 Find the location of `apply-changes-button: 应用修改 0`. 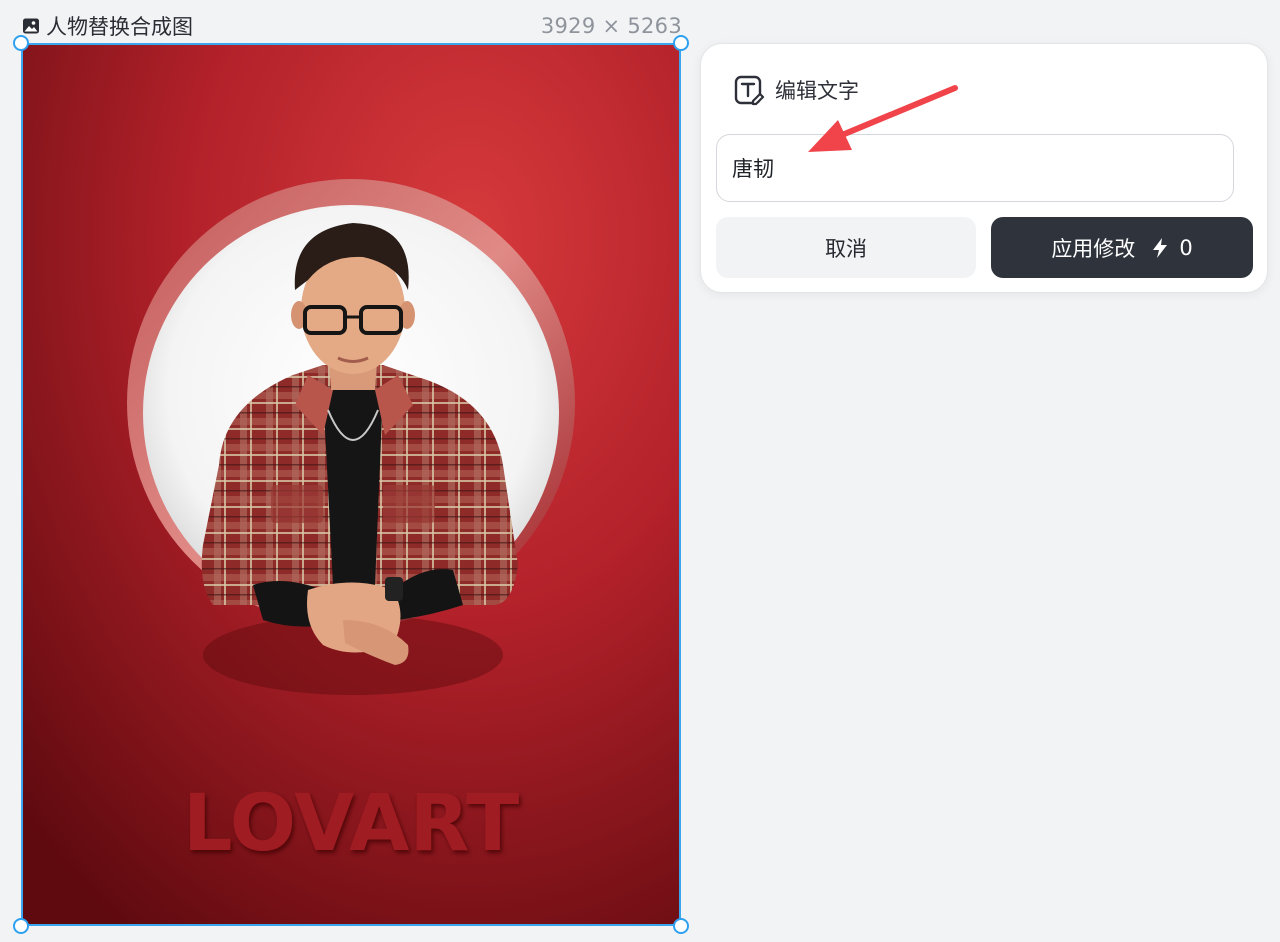

apply-changes-button: 应用修改 0 is located at coordinates (1122, 247).